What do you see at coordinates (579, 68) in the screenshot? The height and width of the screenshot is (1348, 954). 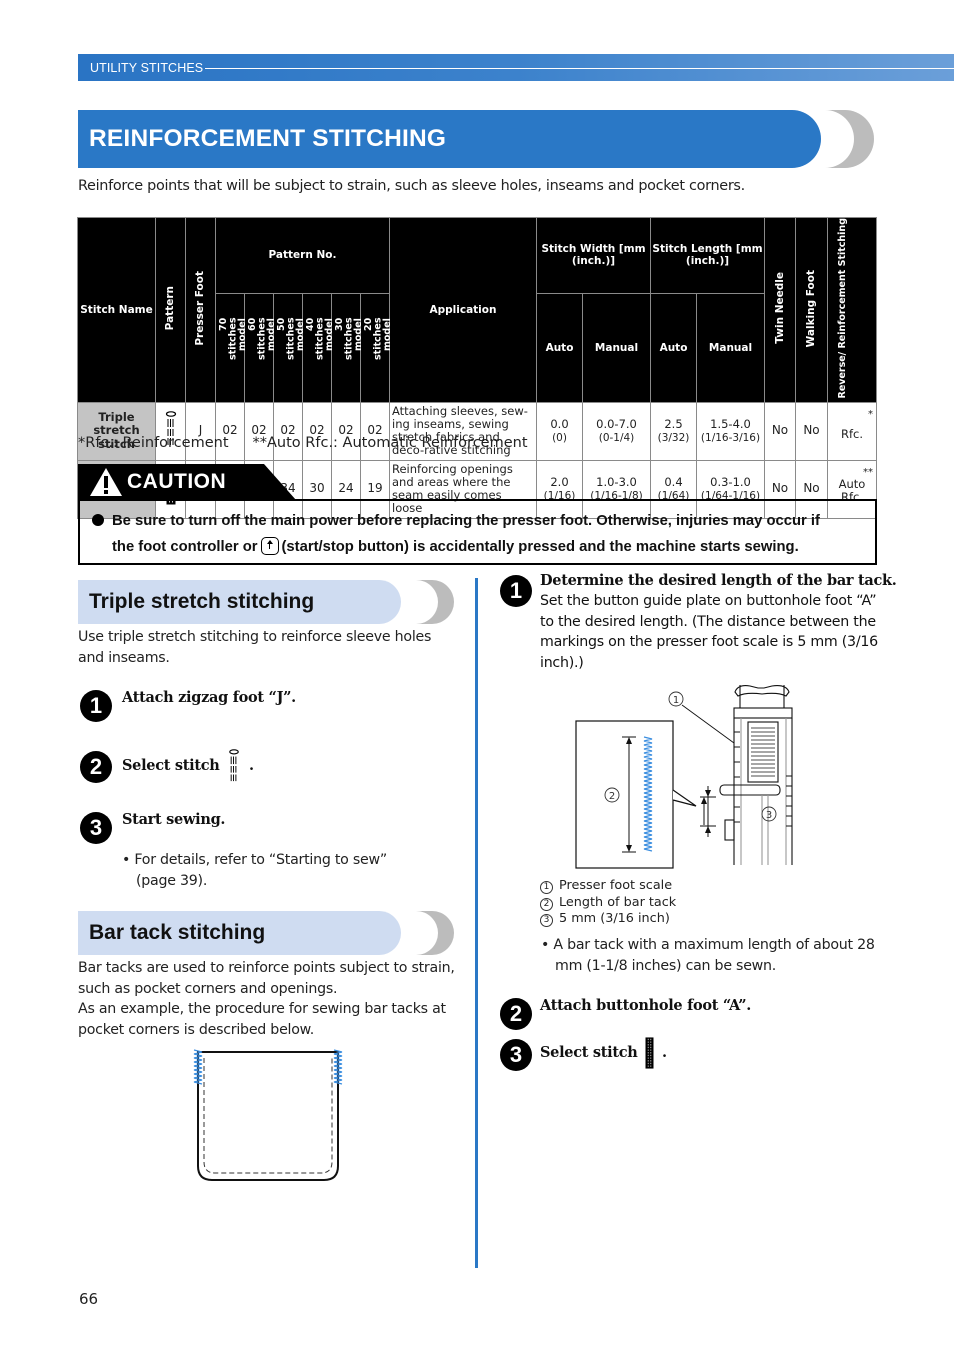 I see `header-rule` at bounding box center [579, 68].